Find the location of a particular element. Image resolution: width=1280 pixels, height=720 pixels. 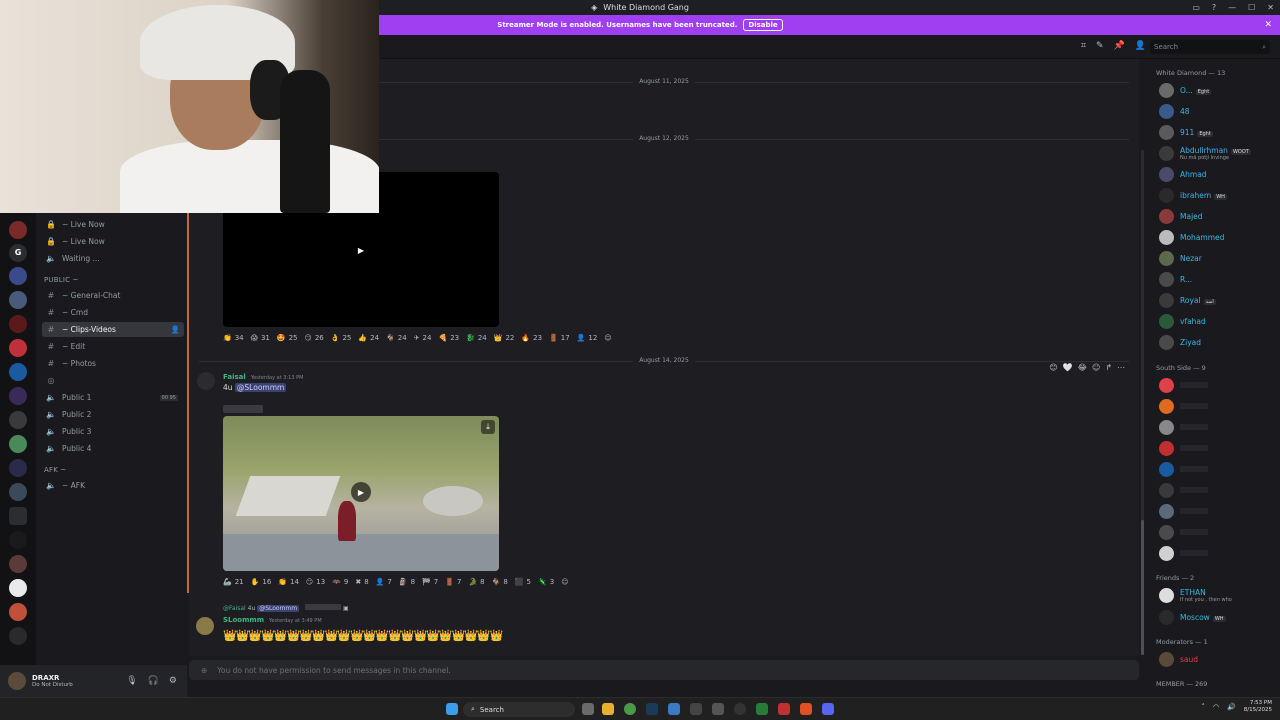

channel-item: # ~ Photos is located at coordinates (113, 363).